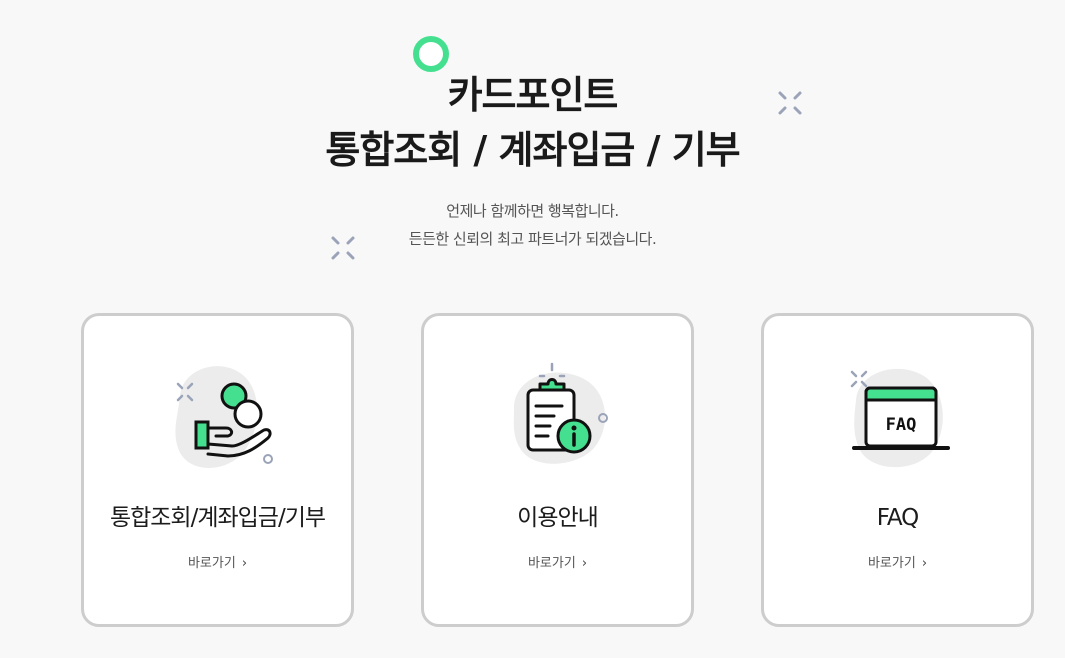  Describe the element at coordinates (532, 239) in the screenshot. I see `subtitle-line2: 든든한 신뢰의 최고 파트너가 되겠습니다.` at that location.